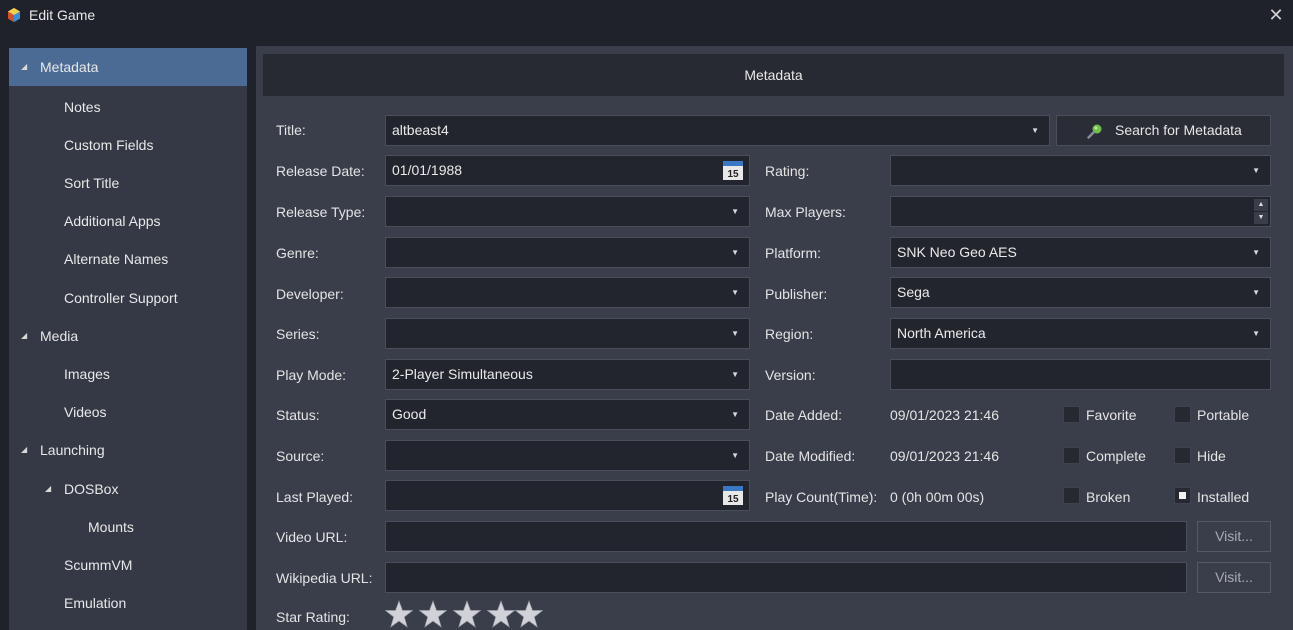  Describe the element at coordinates (786, 577) in the screenshot. I see `wikipedia-url-input` at that location.